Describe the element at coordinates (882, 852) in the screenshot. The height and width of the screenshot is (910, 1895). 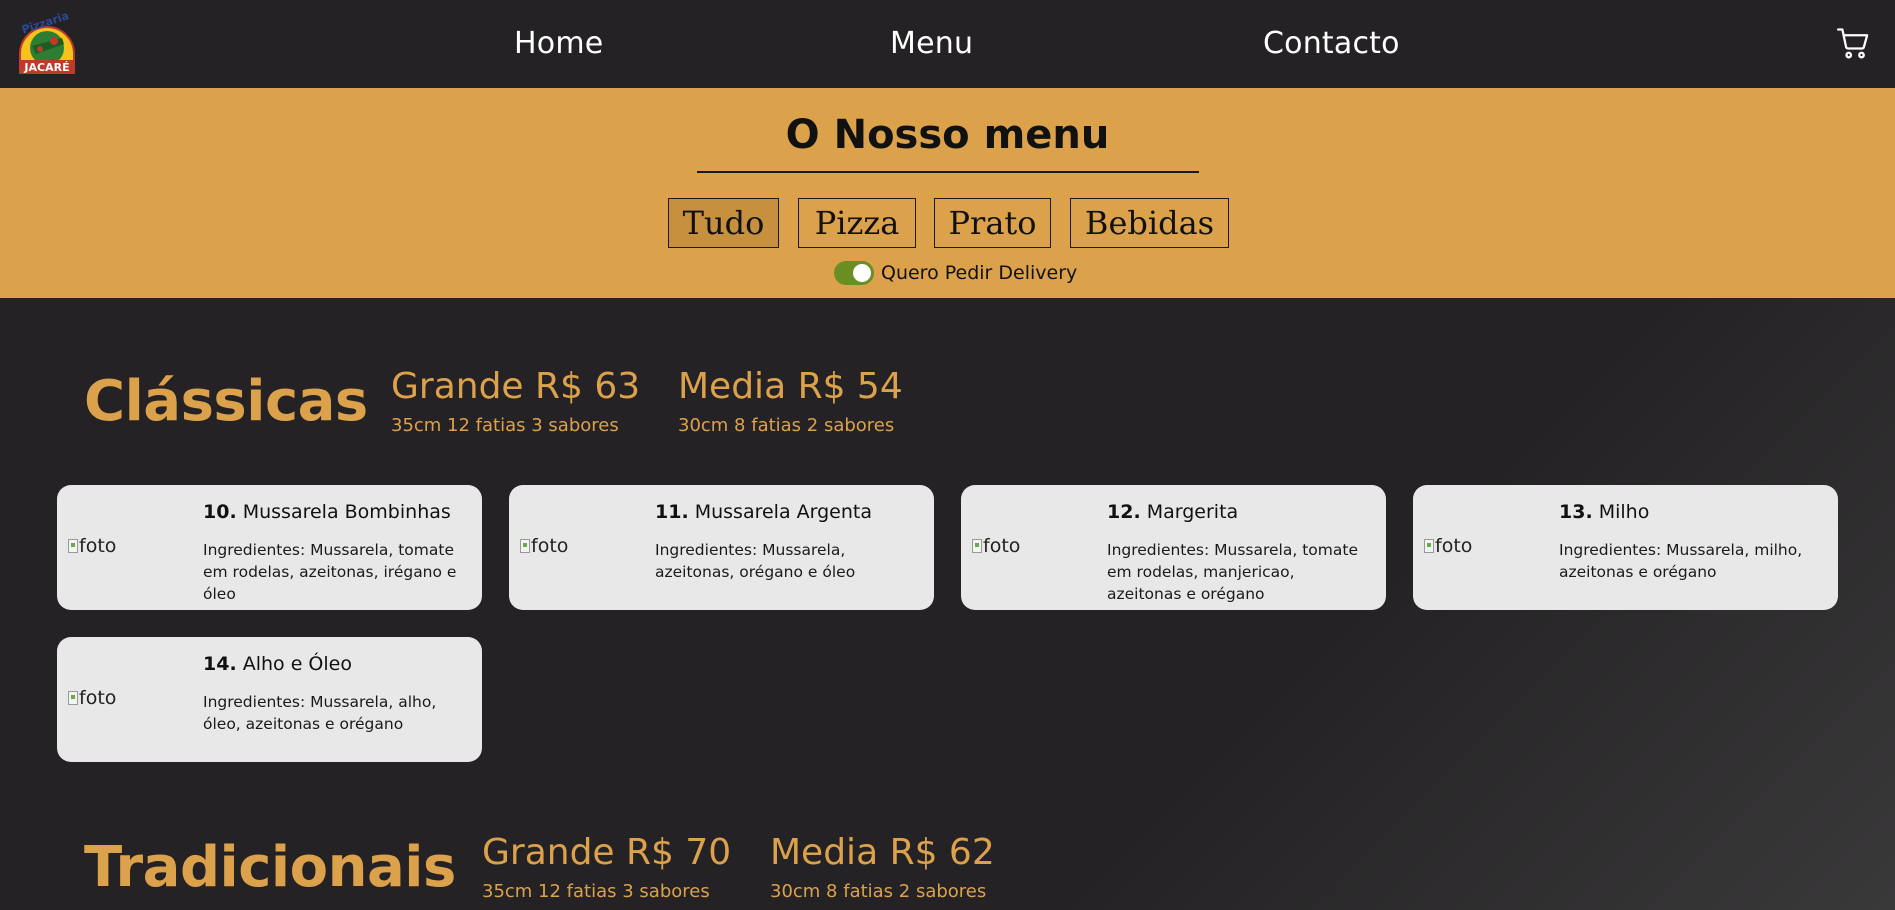
I see `size-media-price: Media R$ 62` at that location.